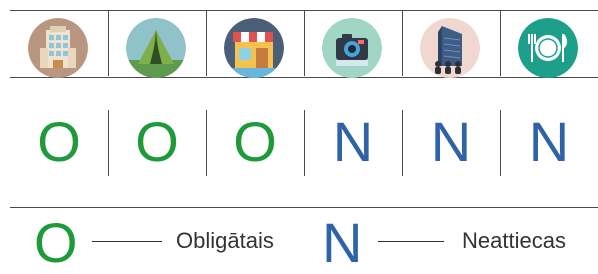  Describe the element at coordinates (254, 48) in the screenshot. I see `storefront-icon` at that location.